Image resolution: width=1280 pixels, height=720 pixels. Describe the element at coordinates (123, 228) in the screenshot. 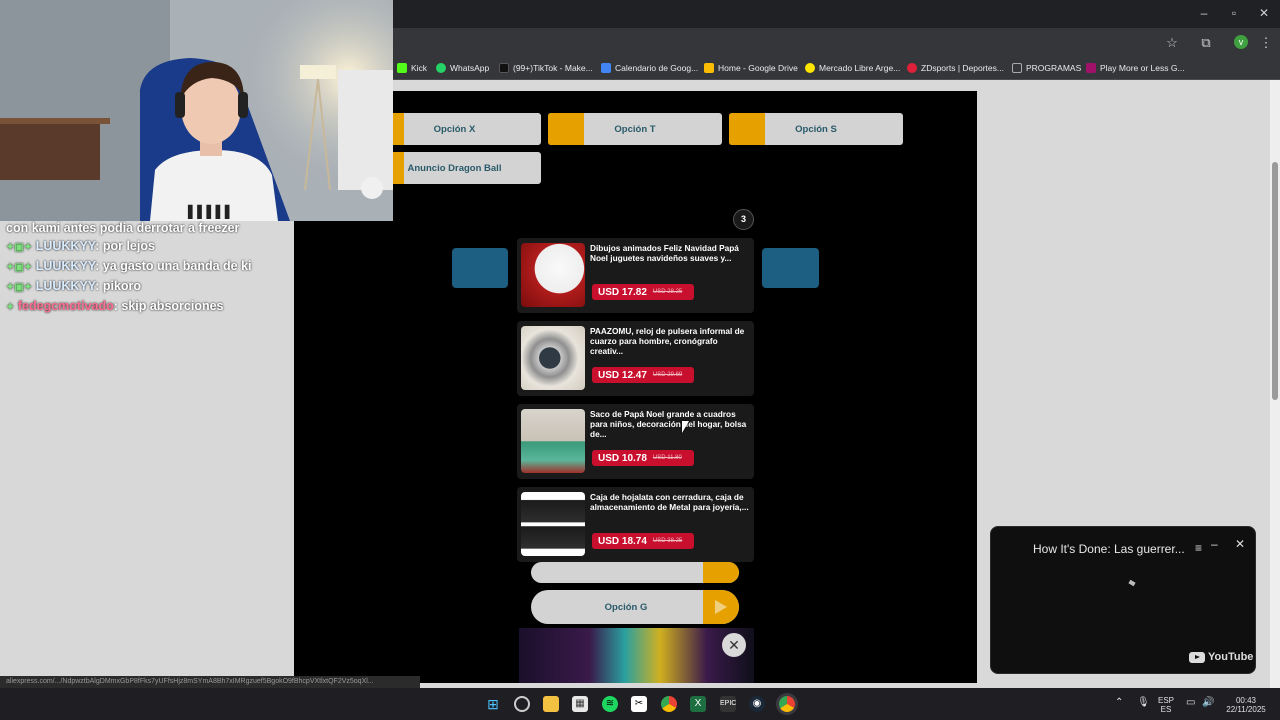

I see `chat-message: con kami antes podia derrotar a freezer` at that location.